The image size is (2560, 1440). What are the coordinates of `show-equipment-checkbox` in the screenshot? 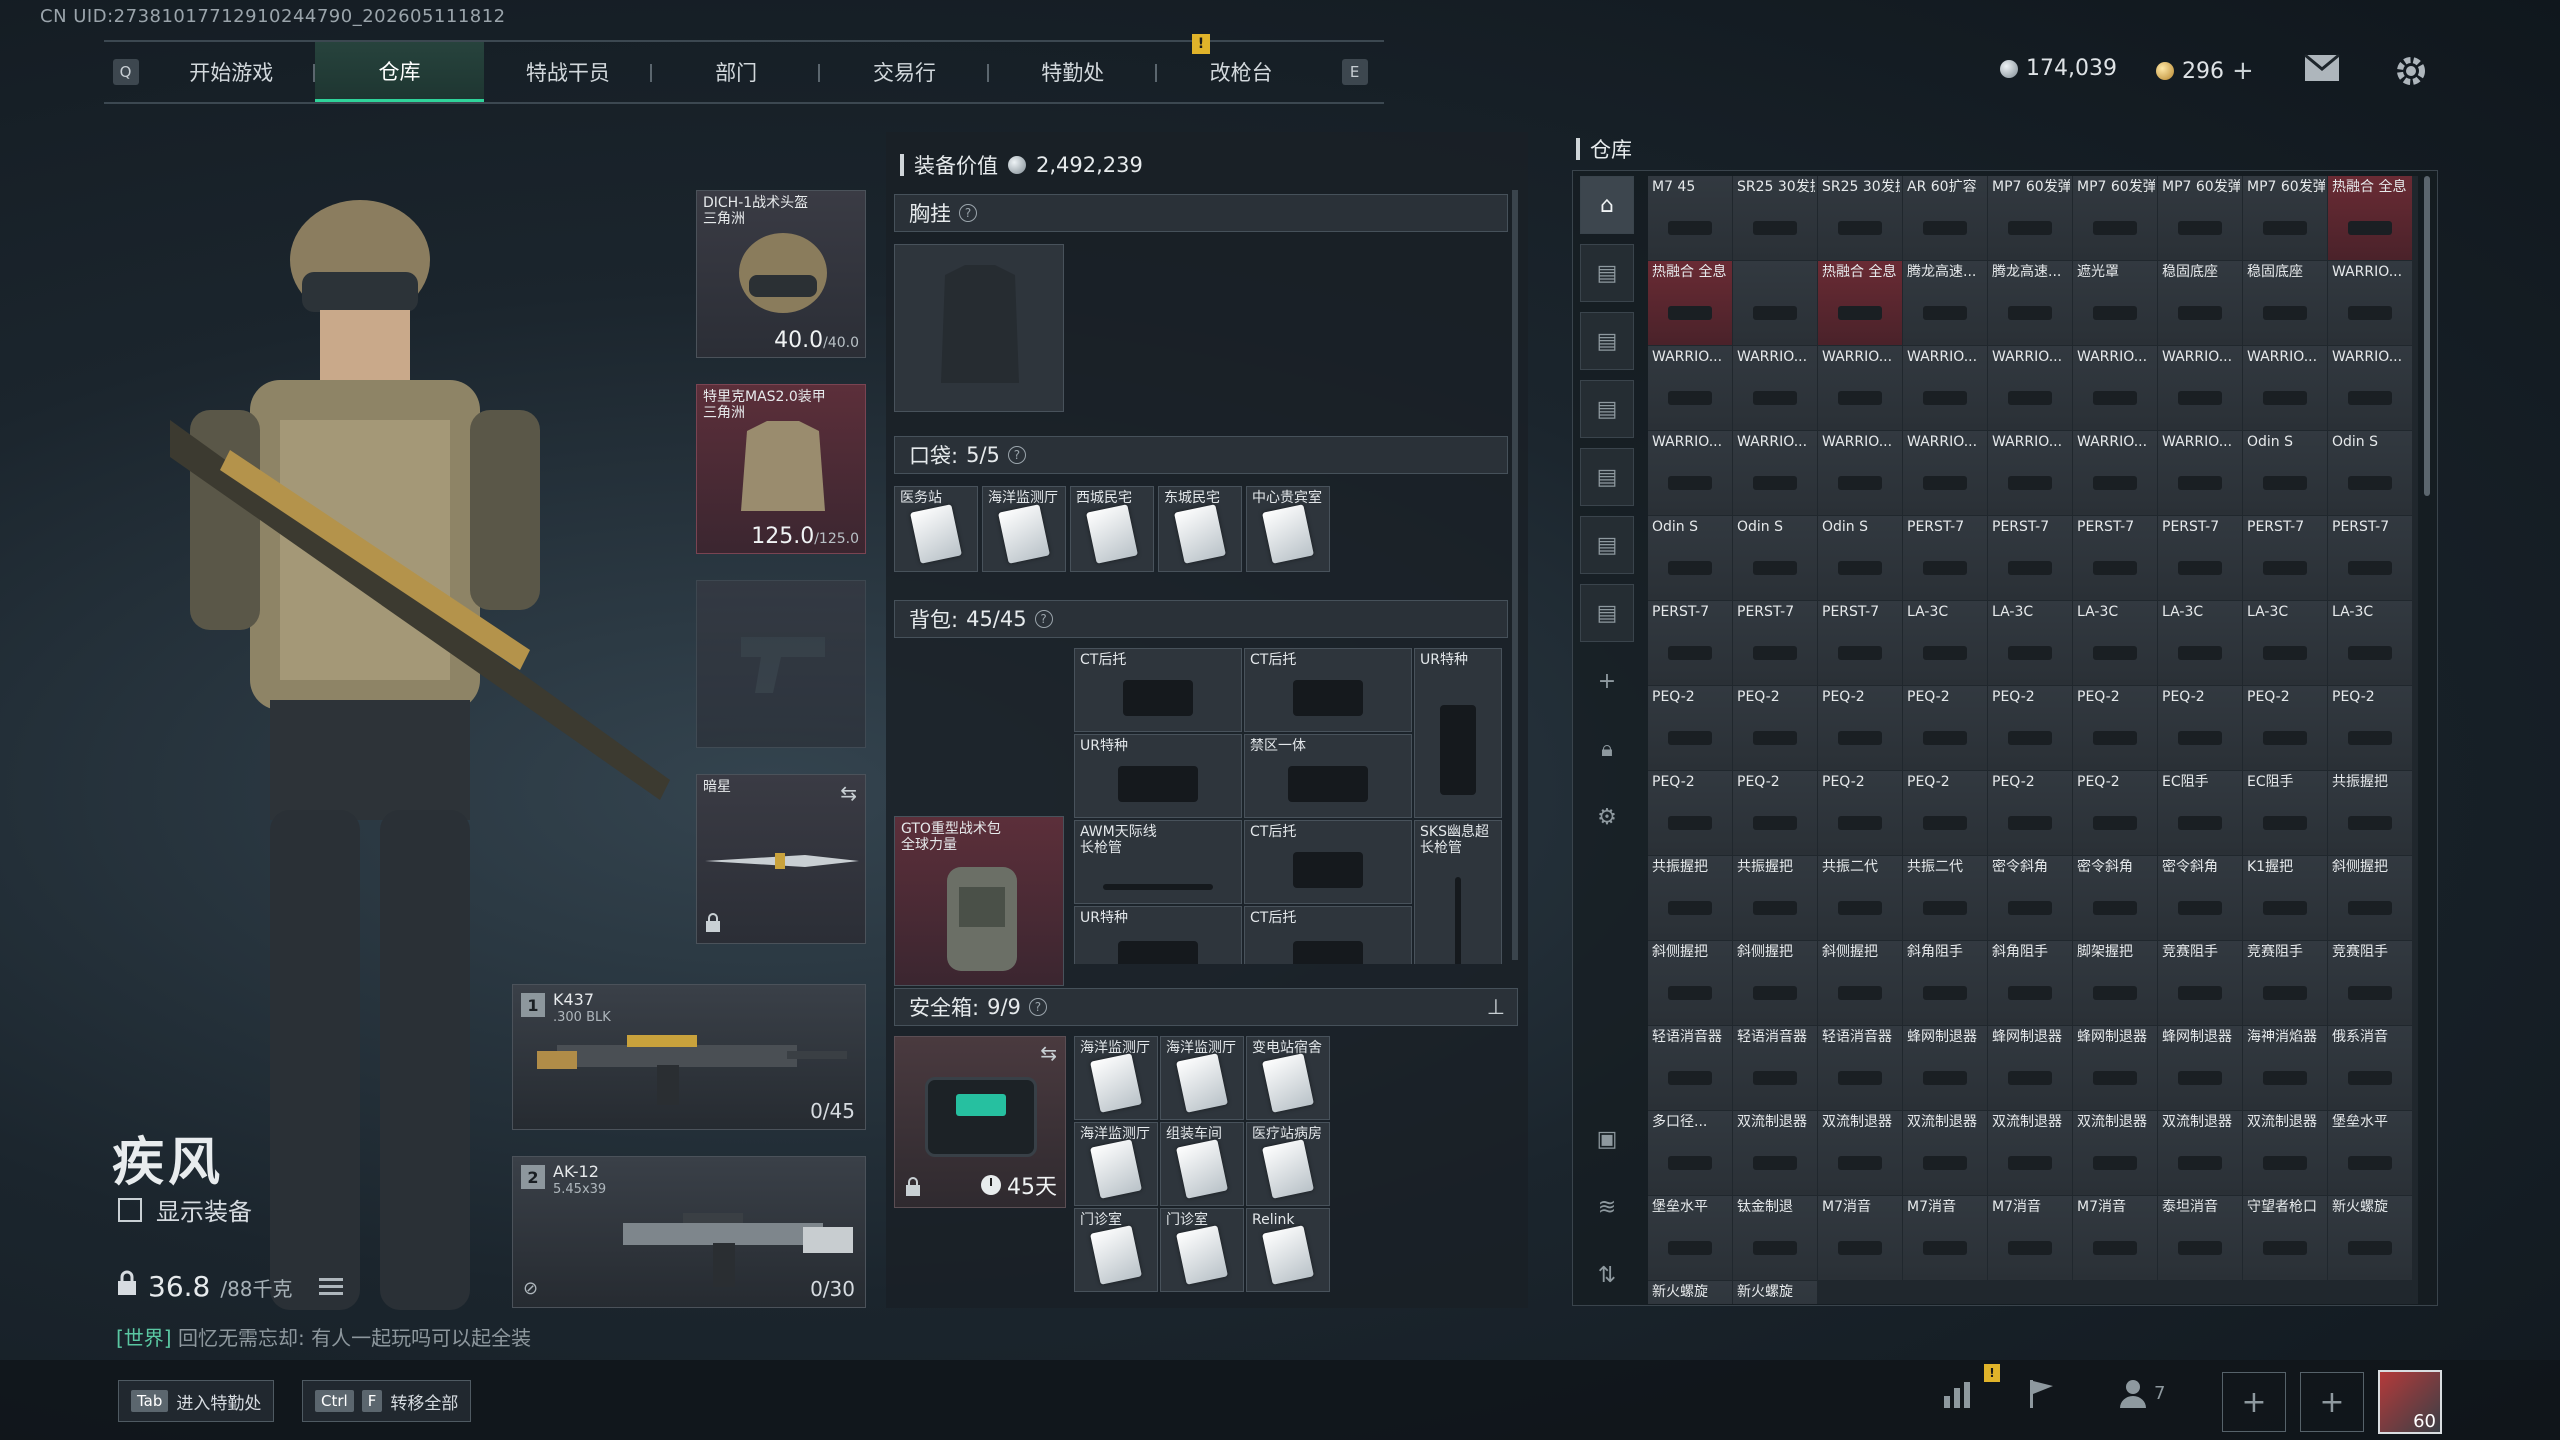 It's located at (130, 1209).